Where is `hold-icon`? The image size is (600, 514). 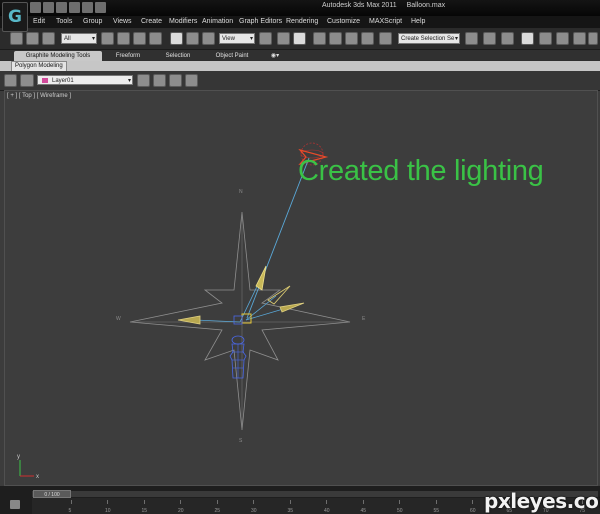
hold-icon is located at coordinates (100, 7).